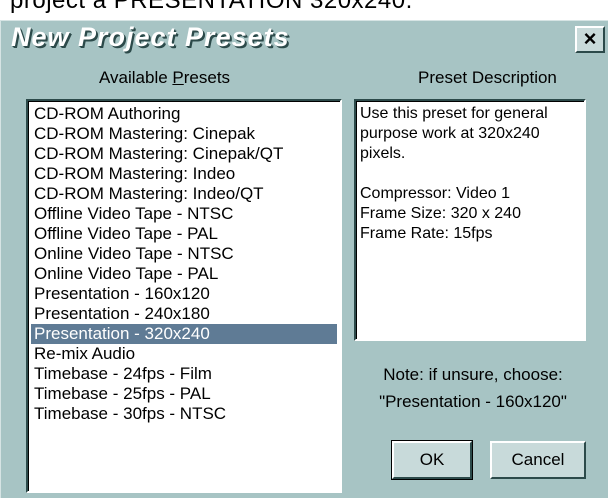  What do you see at coordinates (184, 134) in the screenshot?
I see `list-item: CD-ROM Mastering: Cinepak` at bounding box center [184, 134].